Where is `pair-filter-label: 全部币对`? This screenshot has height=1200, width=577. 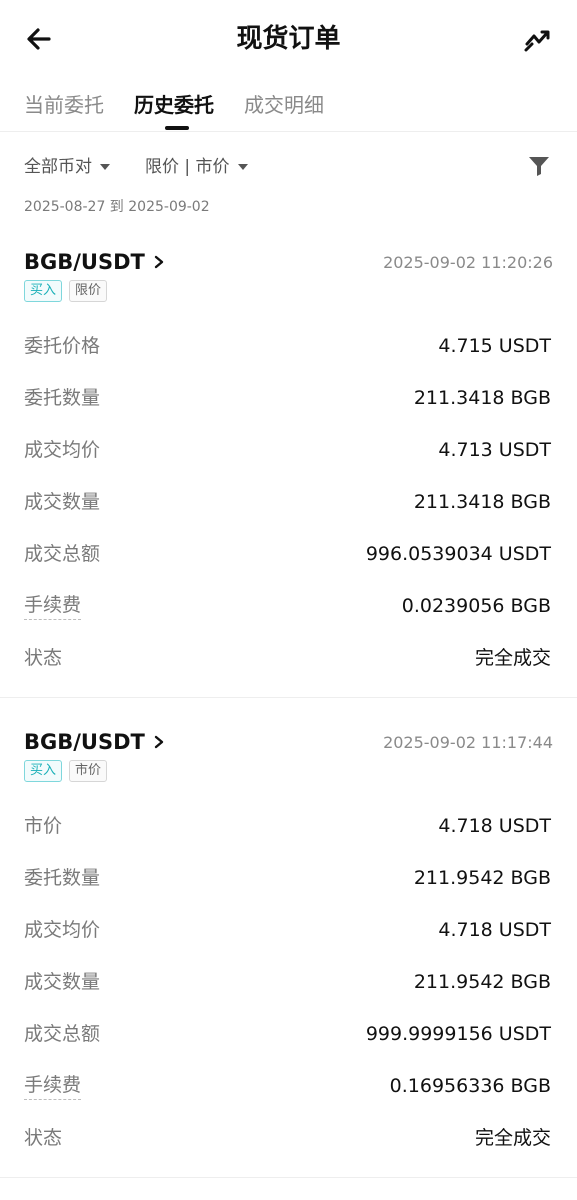
pair-filter-label: 全部币对 is located at coordinates (58, 167).